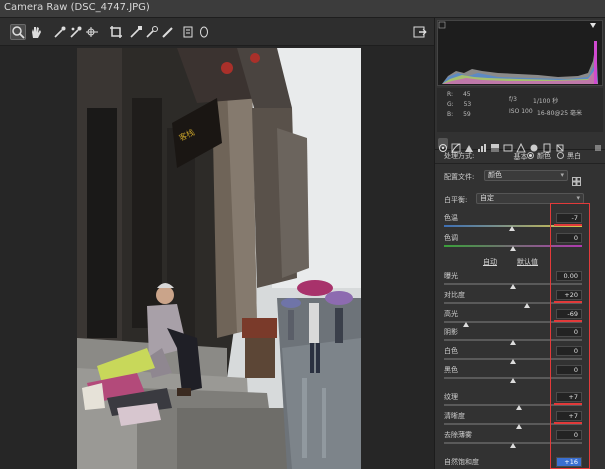 This screenshot has height=469, width=605. Describe the element at coordinates (451, 397) in the screenshot. I see `slider-label: 纹理` at that location.